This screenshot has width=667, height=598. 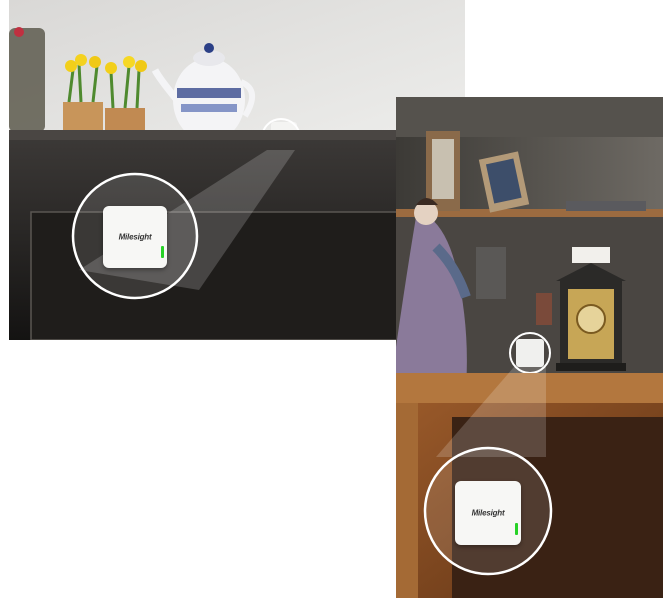 What do you see at coordinates (27, 80) in the screenshot?
I see `glass-jar` at bounding box center [27, 80].